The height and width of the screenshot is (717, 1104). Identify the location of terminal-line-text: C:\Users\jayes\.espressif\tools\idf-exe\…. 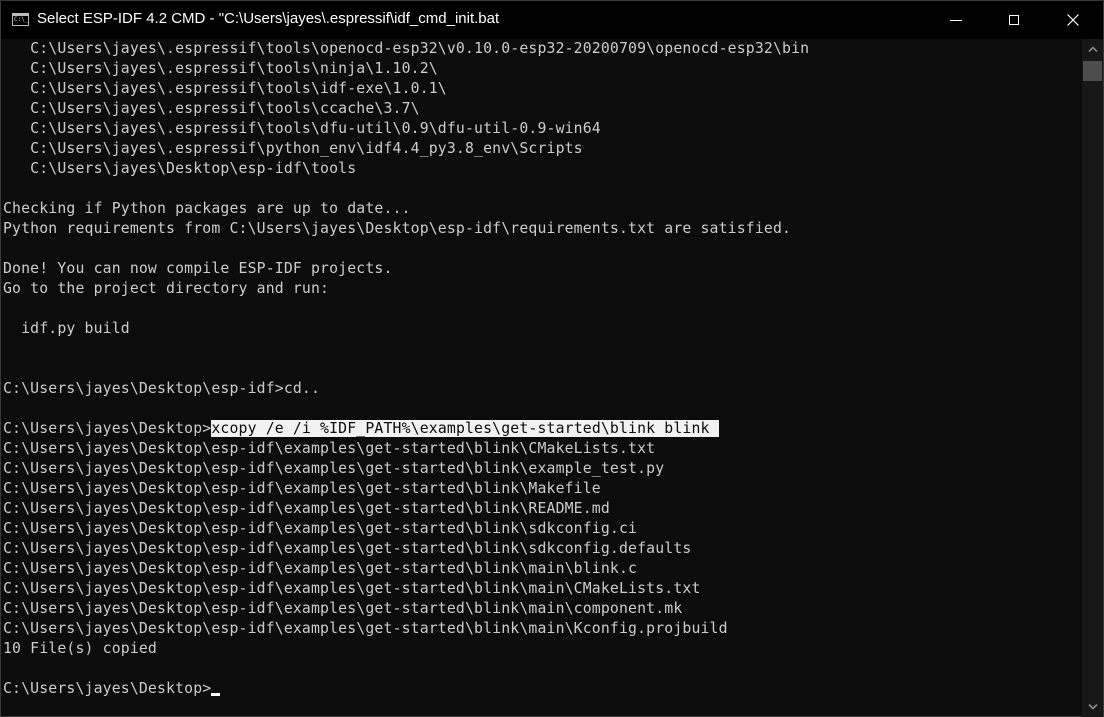
(225, 88).